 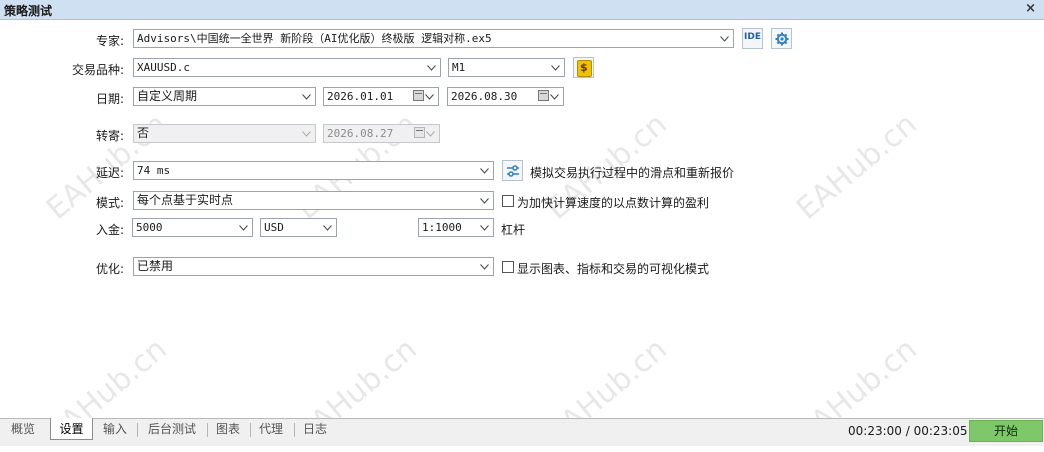 I want to click on tab-agents: 代理, so click(x=271, y=430).